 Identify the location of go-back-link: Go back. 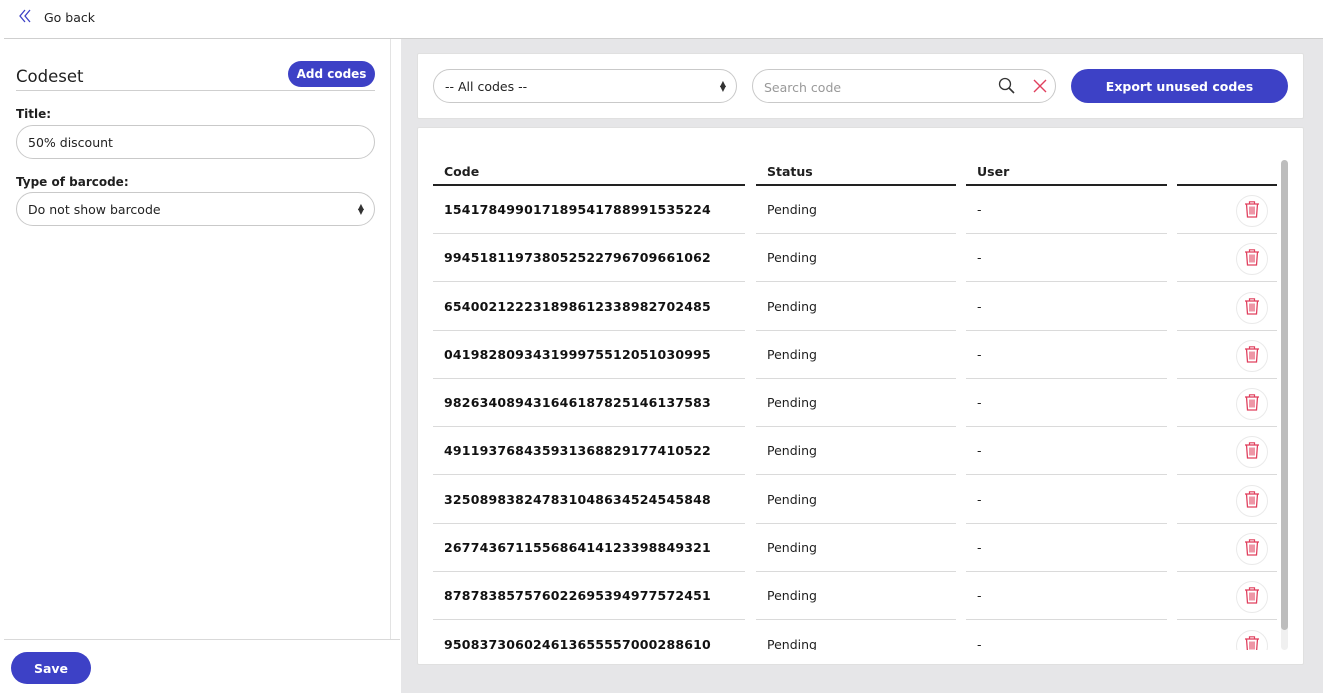
(56, 17).